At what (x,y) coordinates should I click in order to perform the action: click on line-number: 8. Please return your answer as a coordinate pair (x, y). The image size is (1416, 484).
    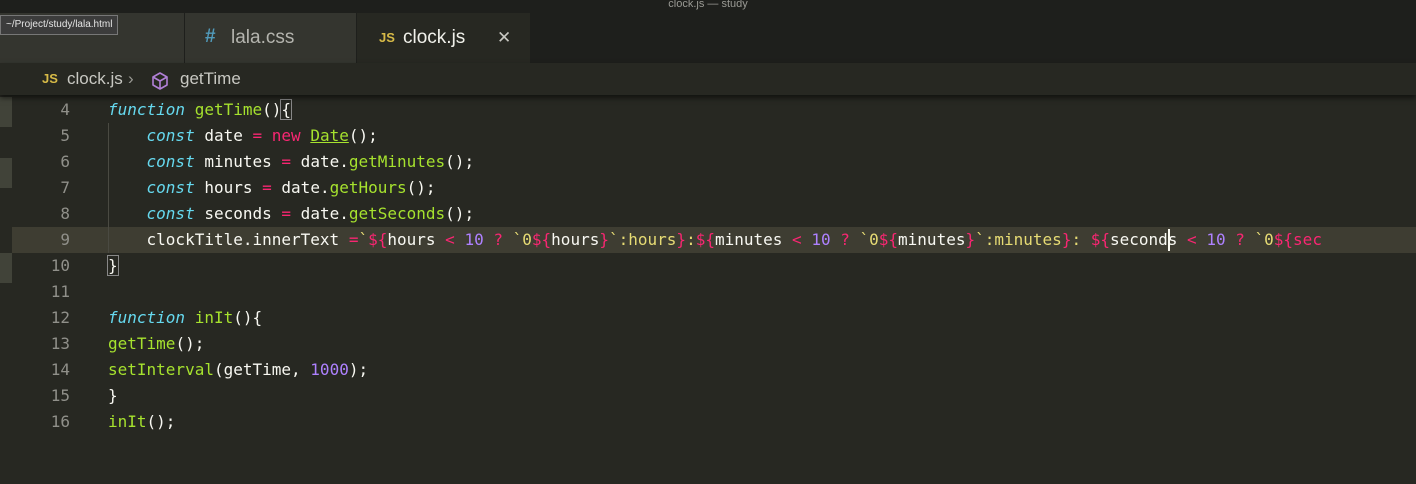
    Looking at the image, I should click on (65, 213).